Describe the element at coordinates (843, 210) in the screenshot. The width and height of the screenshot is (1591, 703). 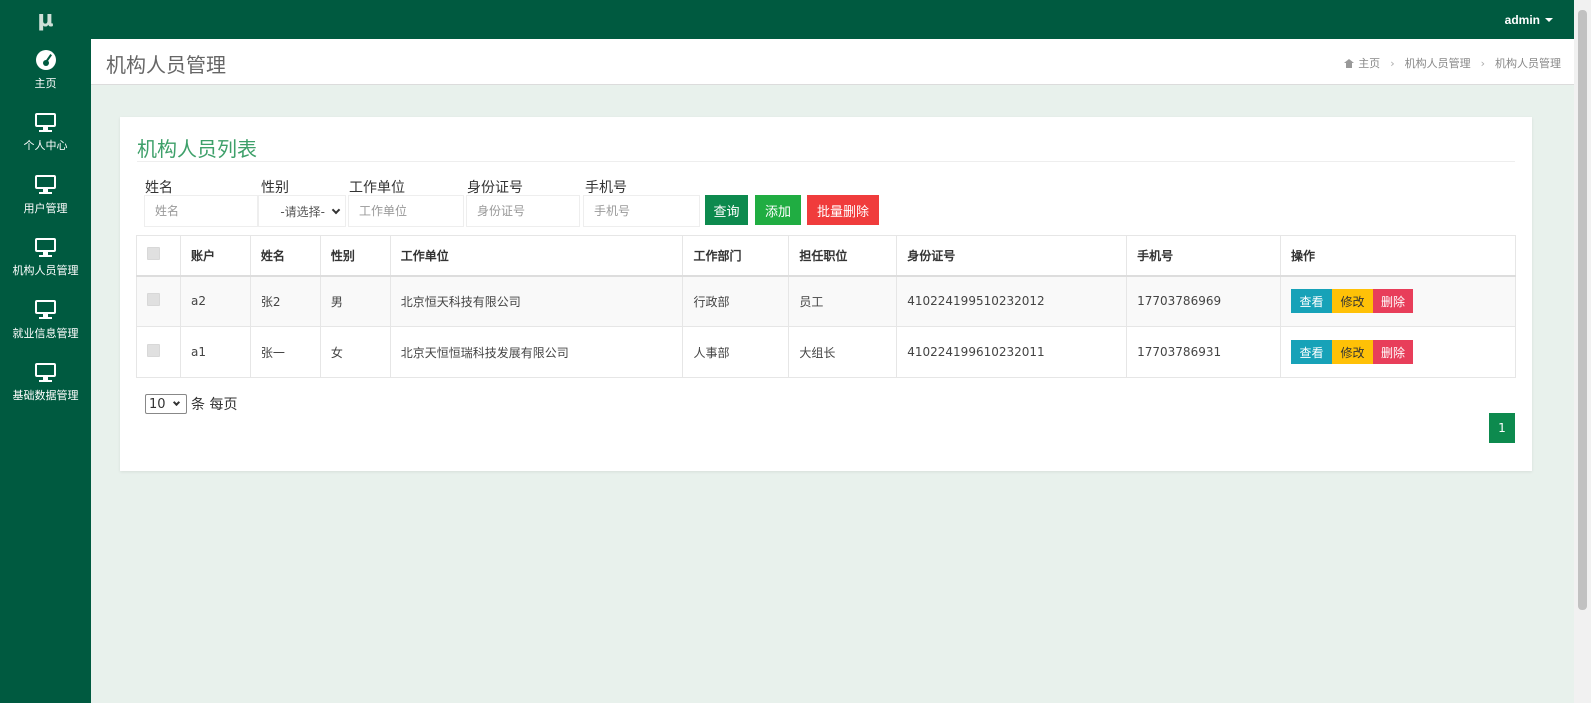
I see `batch-delete-button: 批量删除` at that location.